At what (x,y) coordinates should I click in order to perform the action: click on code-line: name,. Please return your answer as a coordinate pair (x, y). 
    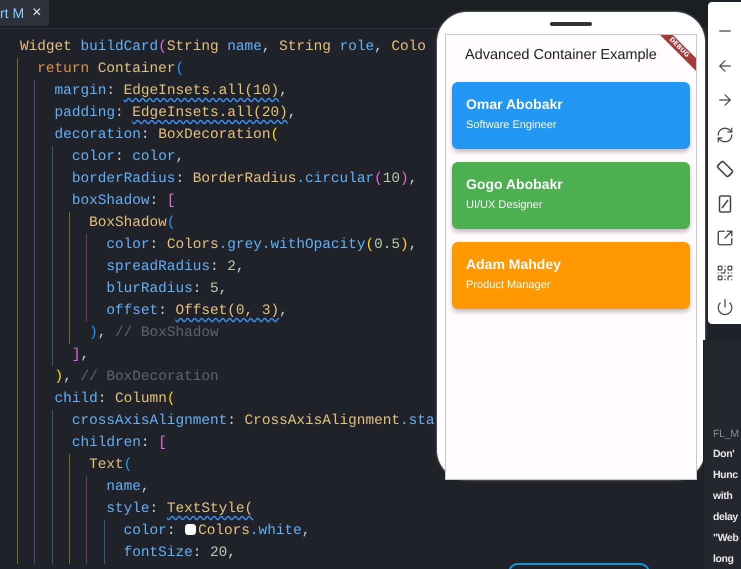
    Looking at the image, I should click on (127, 487).